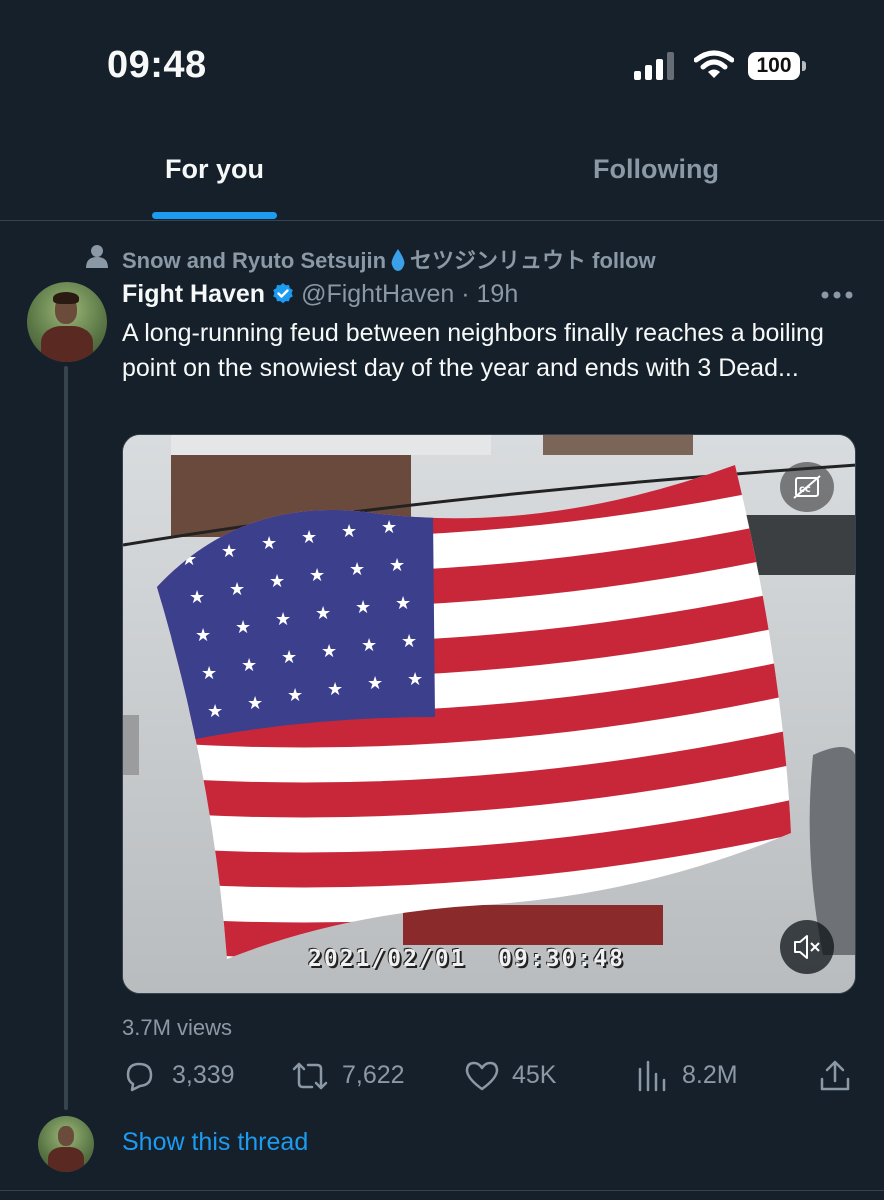  Describe the element at coordinates (67, 322) in the screenshot. I see `author-avatar` at that location.